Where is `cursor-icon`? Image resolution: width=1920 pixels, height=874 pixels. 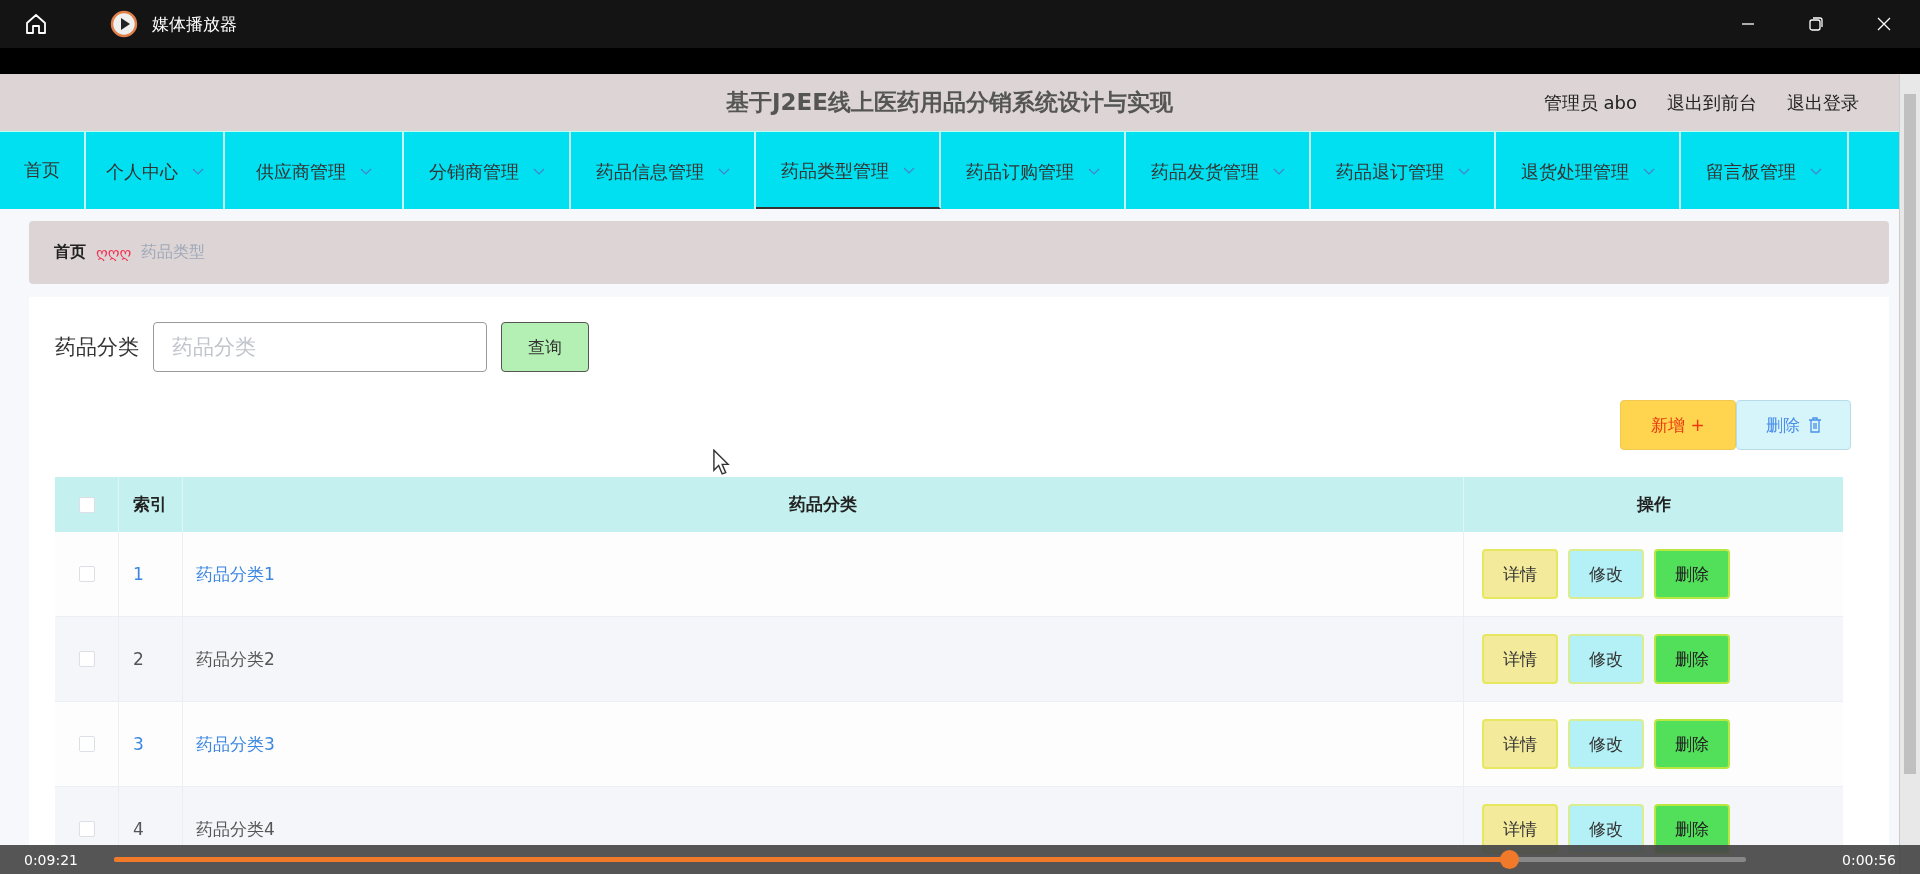 cursor-icon is located at coordinates (721, 462).